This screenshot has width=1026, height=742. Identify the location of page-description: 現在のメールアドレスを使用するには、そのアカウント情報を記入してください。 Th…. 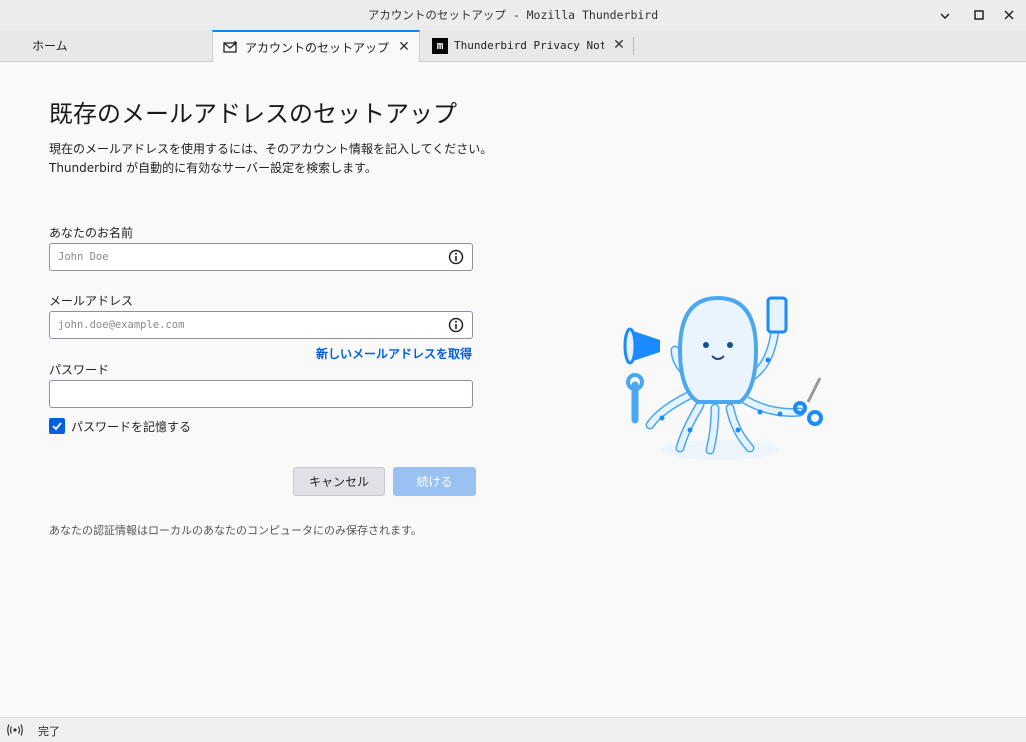
(270, 159).